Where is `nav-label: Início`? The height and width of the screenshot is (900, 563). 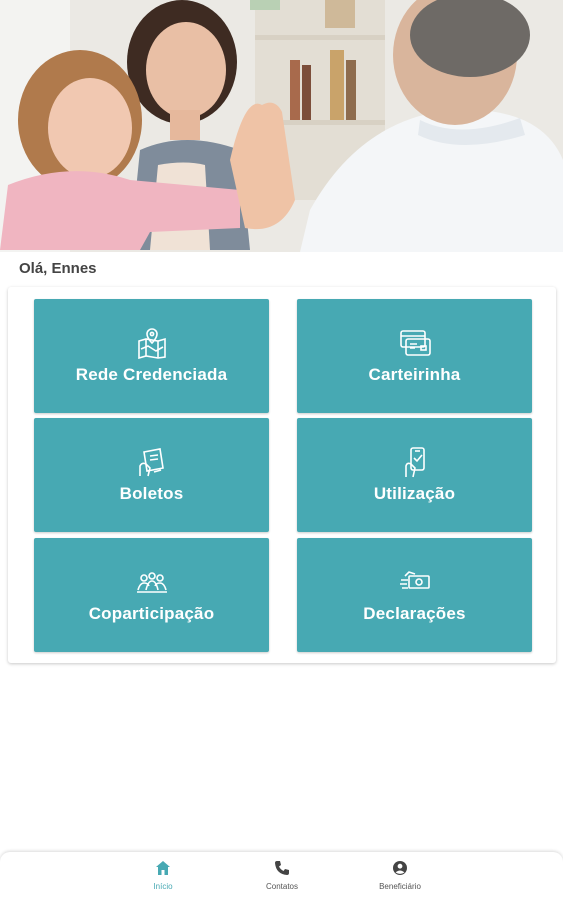
nav-label: Início is located at coordinates (163, 886).